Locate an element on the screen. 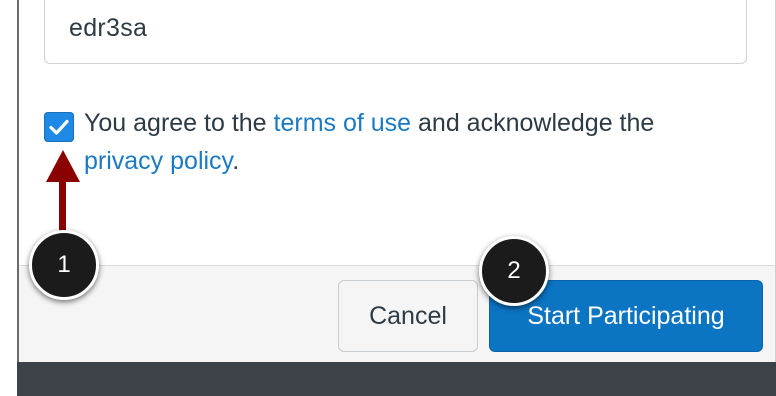  agree-checkbox is located at coordinates (59, 127).